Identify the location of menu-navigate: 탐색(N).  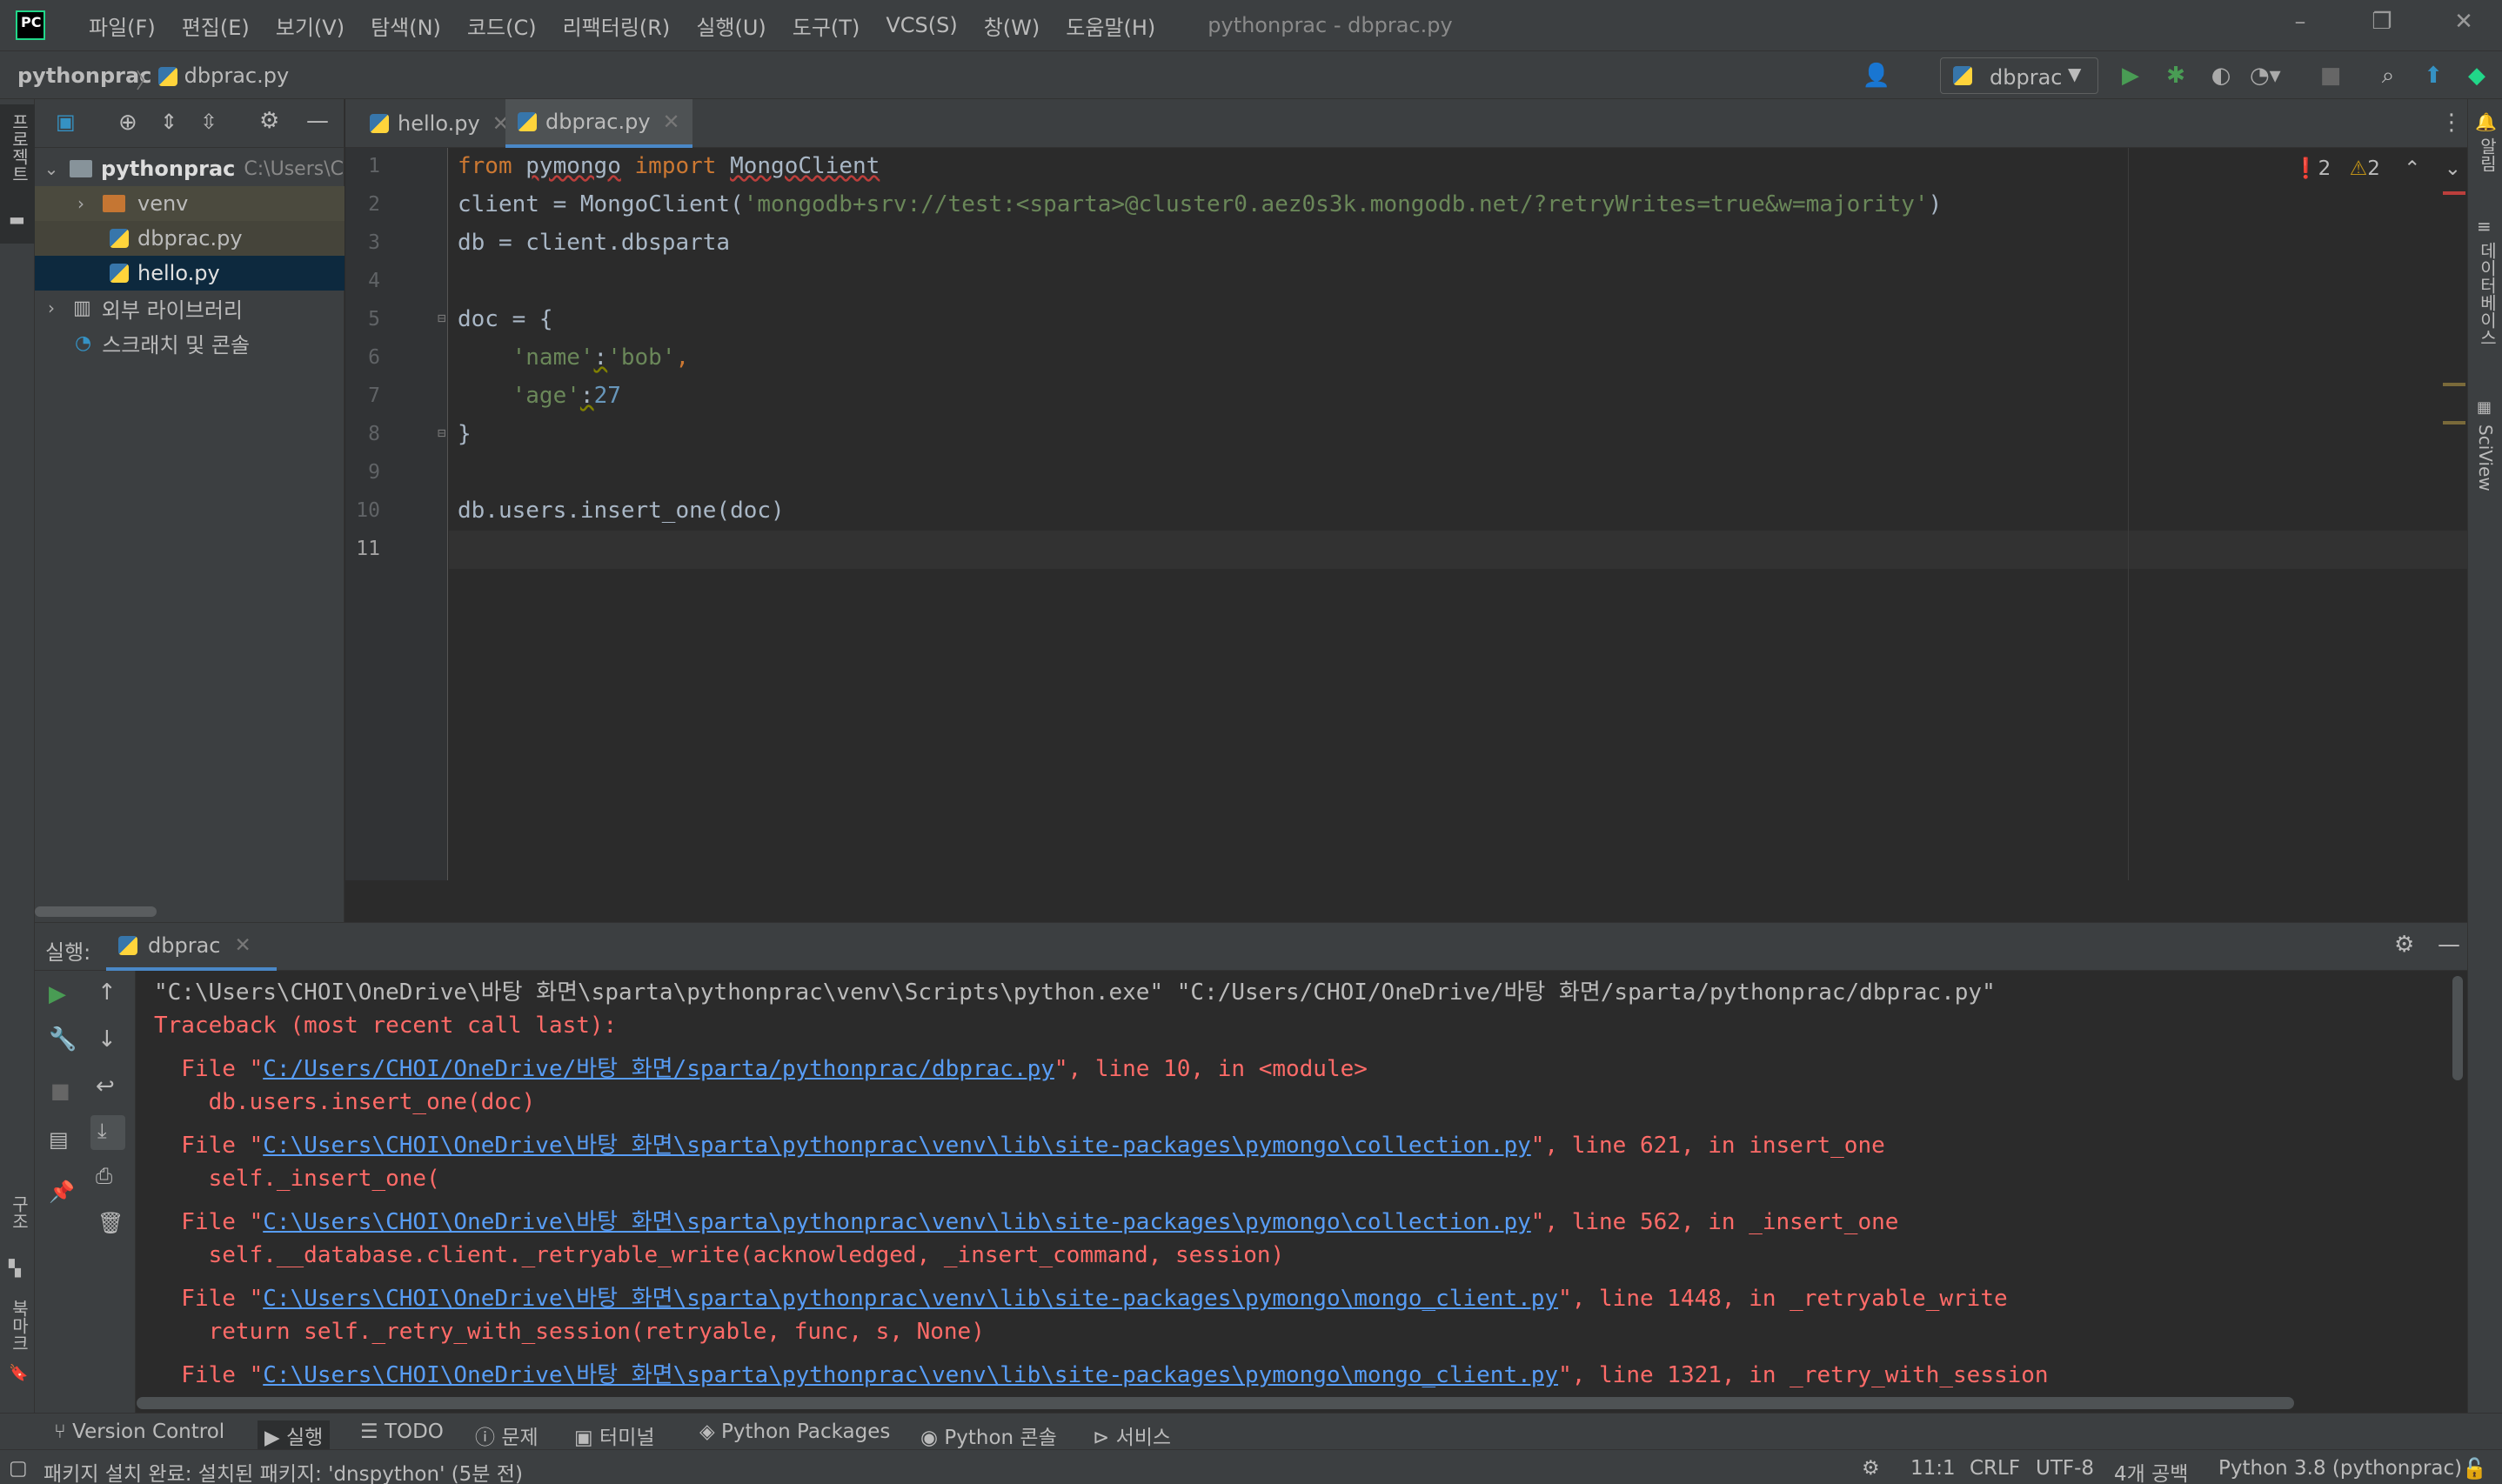
(406, 25).